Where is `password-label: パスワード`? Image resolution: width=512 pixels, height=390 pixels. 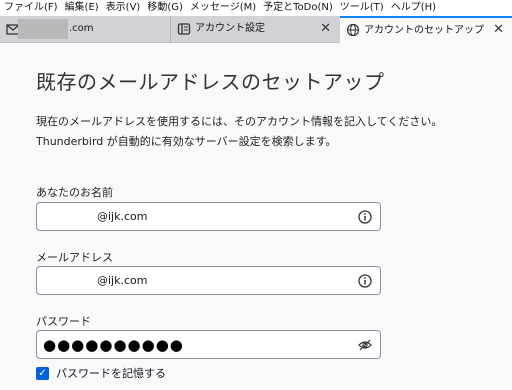
password-label: パスワード is located at coordinates (63, 321).